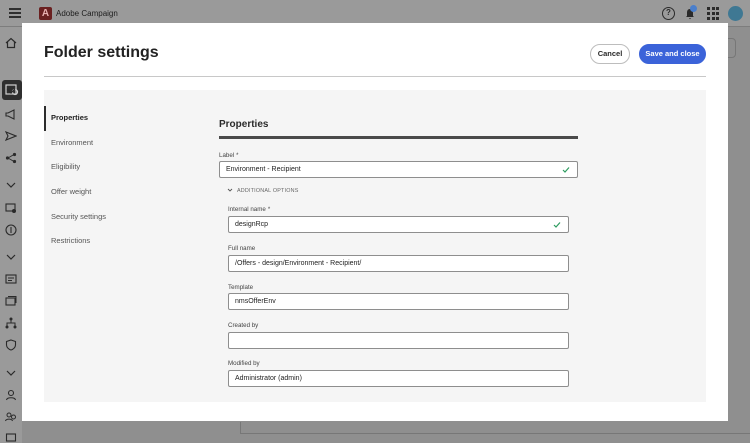 Image resolution: width=750 pixels, height=443 pixels. Describe the element at coordinates (244, 363) in the screenshot. I see `modified-by-label: Modified by` at that location.